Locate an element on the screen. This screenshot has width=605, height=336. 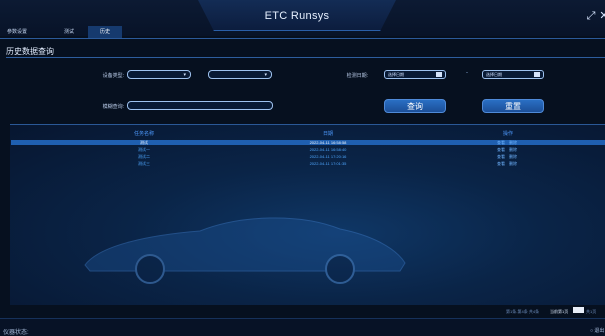
fuzzy-search-input is located at coordinates (200, 105).